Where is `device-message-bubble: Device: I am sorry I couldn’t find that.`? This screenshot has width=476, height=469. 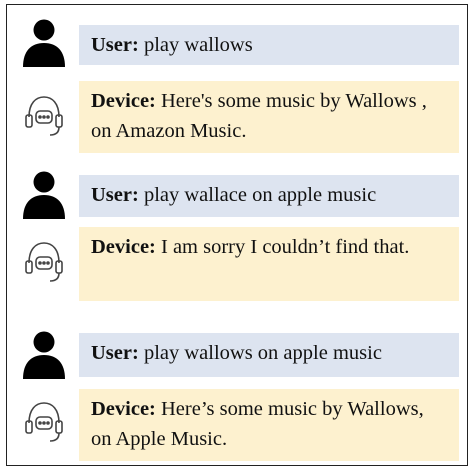
device-message-bubble: Device: I am sorry I couldn’t find that. is located at coordinates (269, 264).